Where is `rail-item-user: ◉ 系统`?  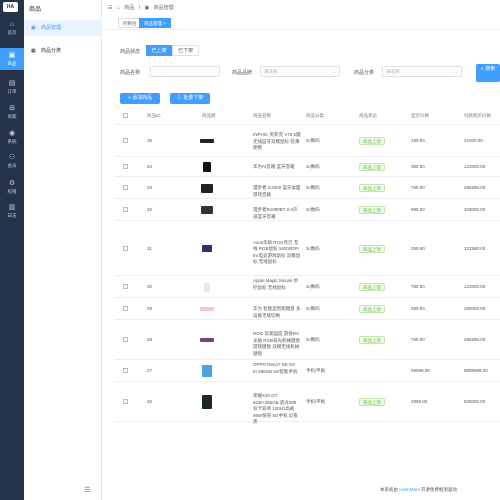 rail-item-user: ◉ 系统 is located at coordinates (12, 137).